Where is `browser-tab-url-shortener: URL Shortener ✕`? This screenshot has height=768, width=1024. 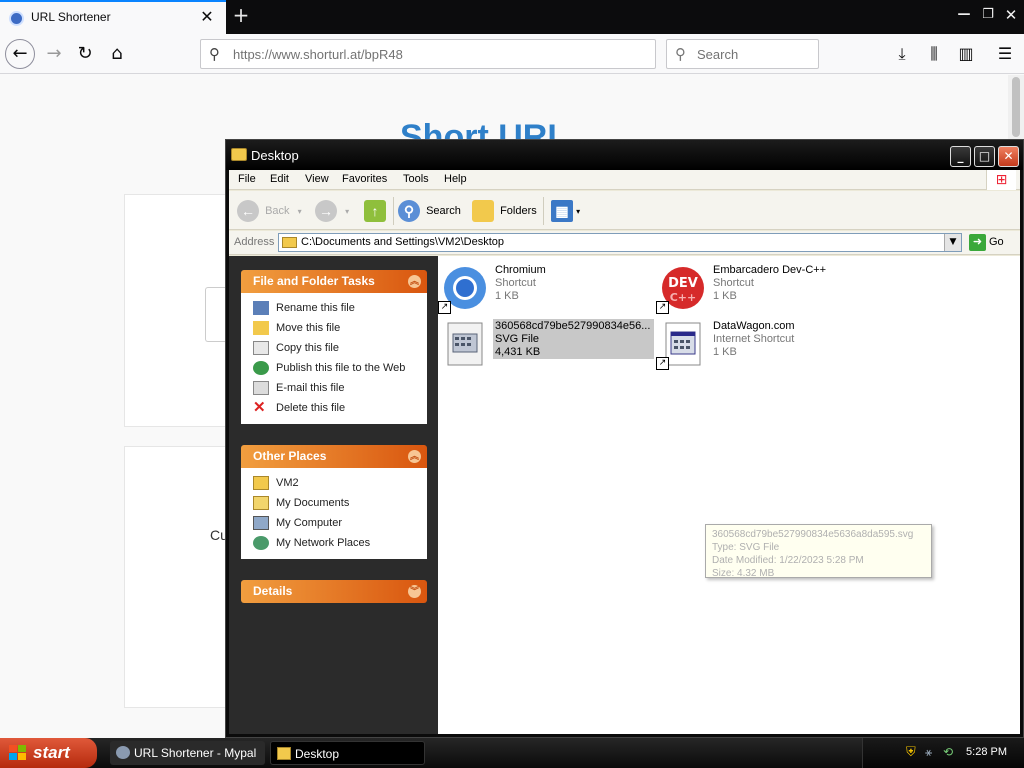
browser-tab-url-shortener: URL Shortener ✕ is located at coordinates (113, 17).